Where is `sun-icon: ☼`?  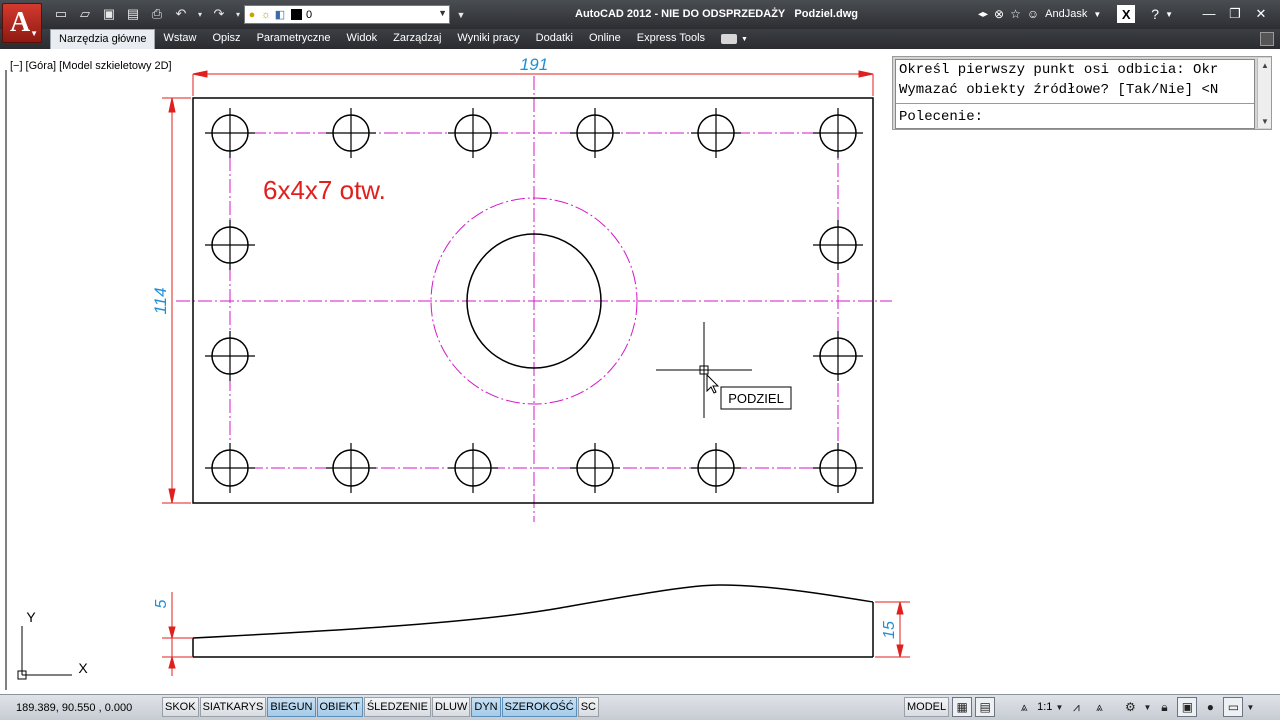 sun-icon: ☼ is located at coordinates (266, 14).